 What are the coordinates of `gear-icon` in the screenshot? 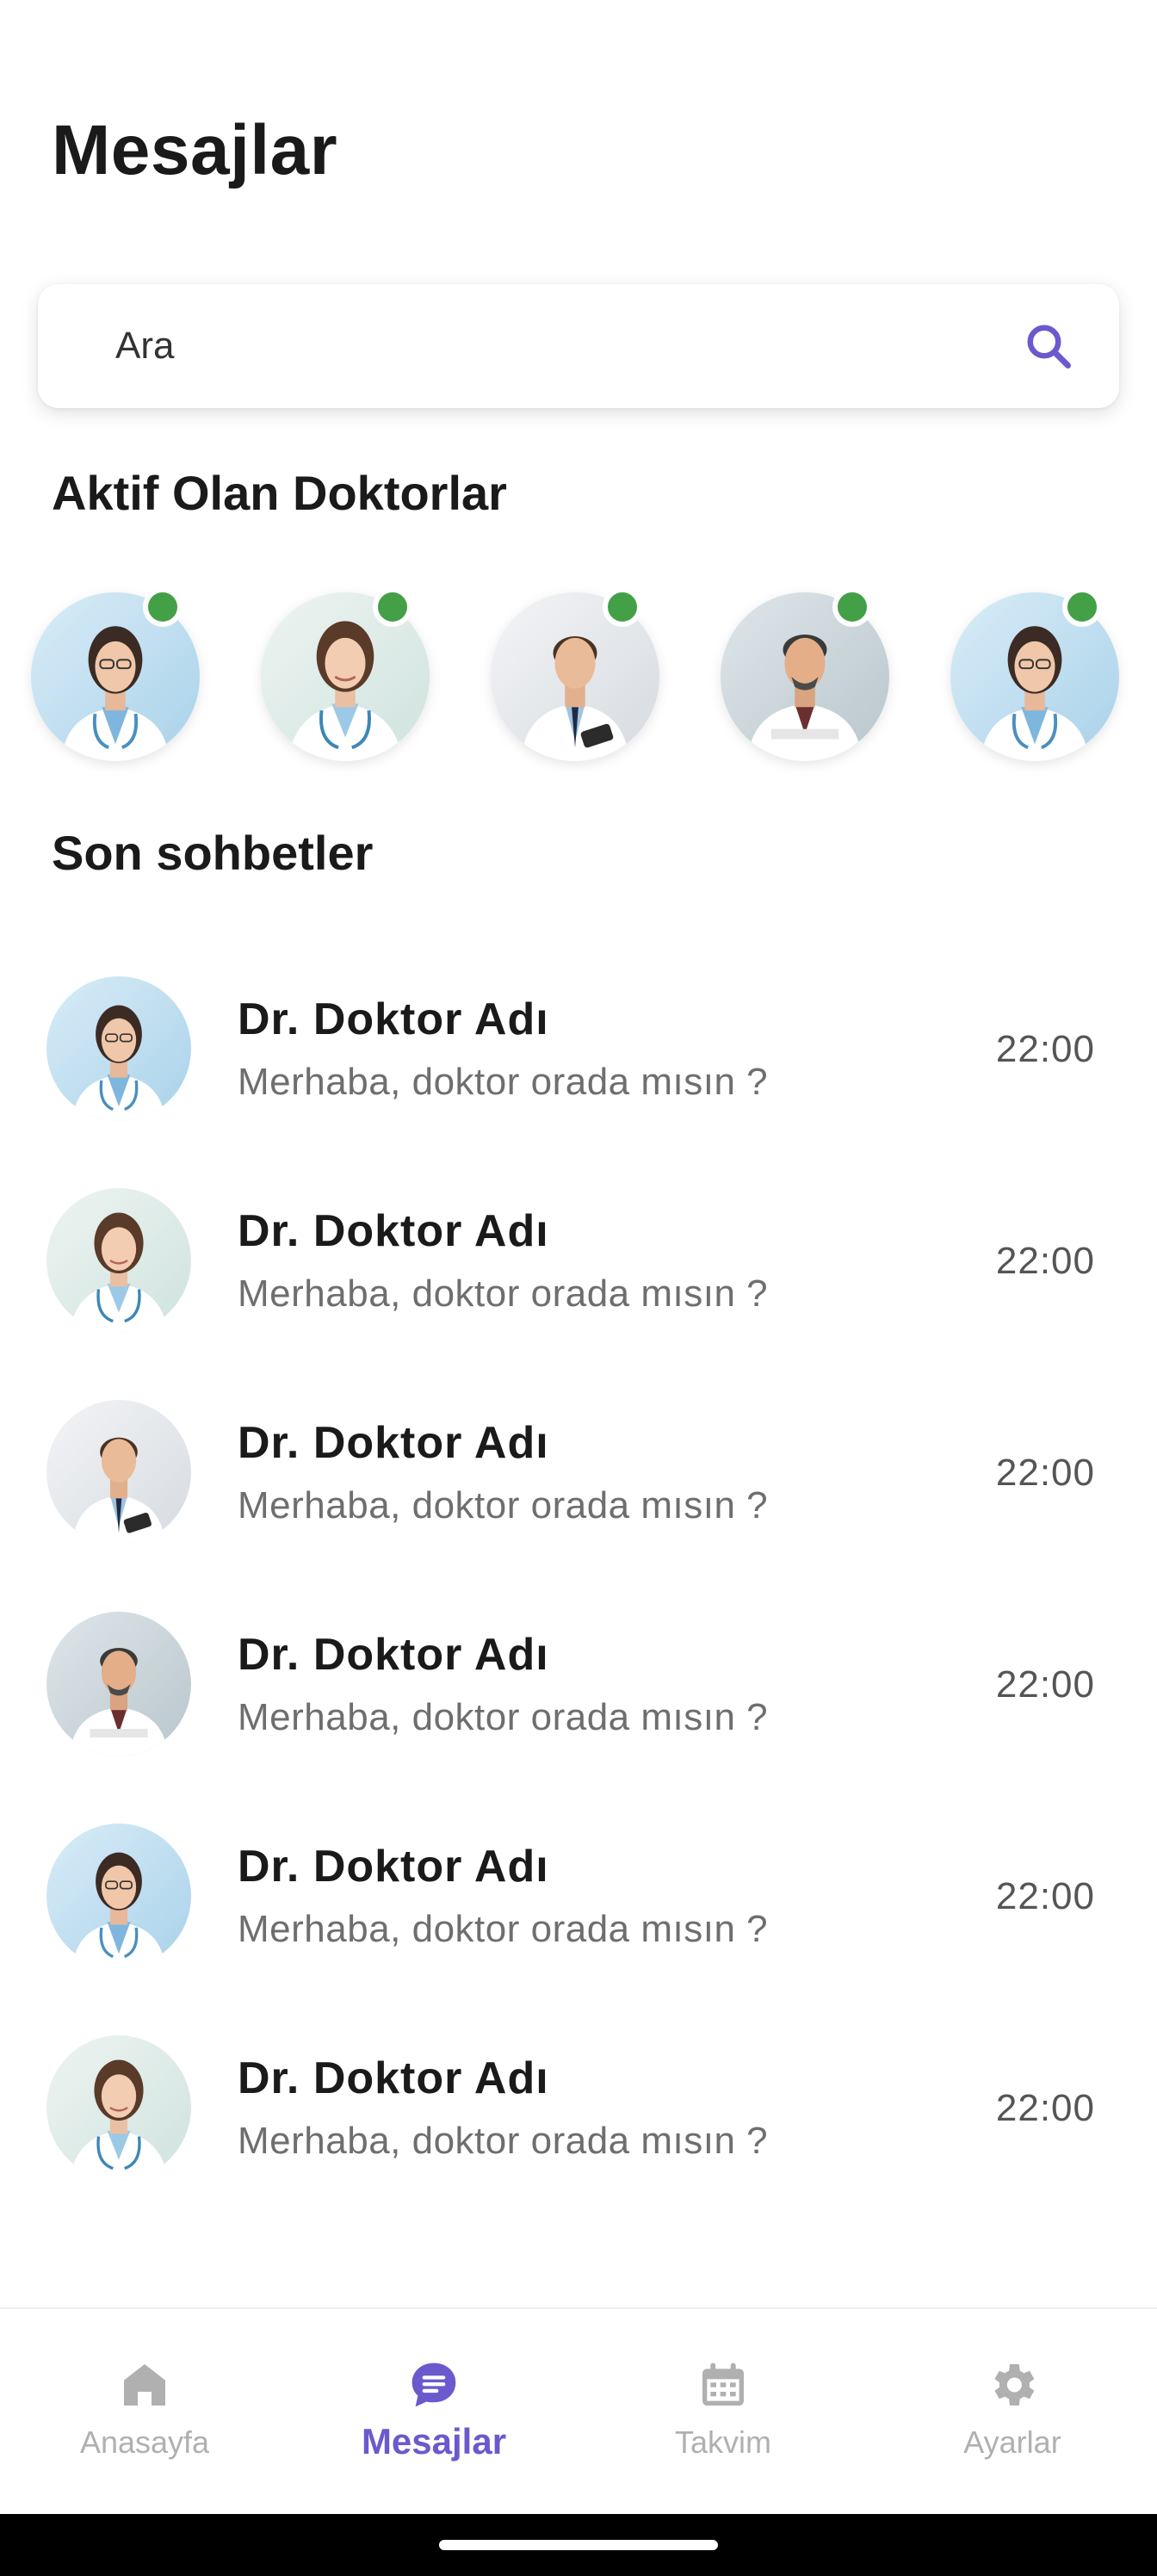 It's located at (1014, 2385).